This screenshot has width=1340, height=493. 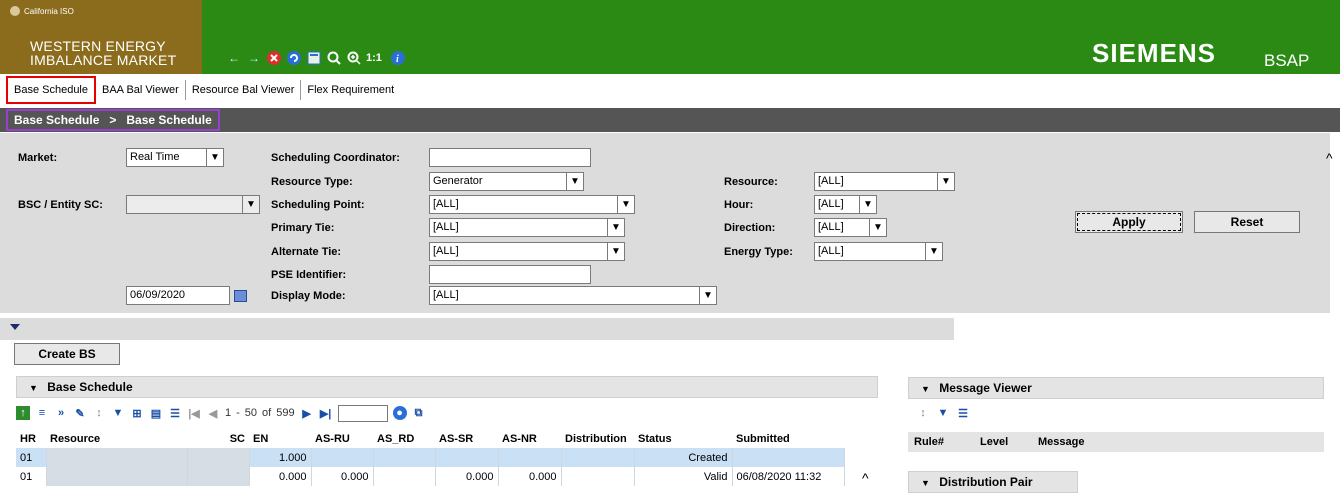 I want to click on print-icon: ▤, so click(x=156, y=413).